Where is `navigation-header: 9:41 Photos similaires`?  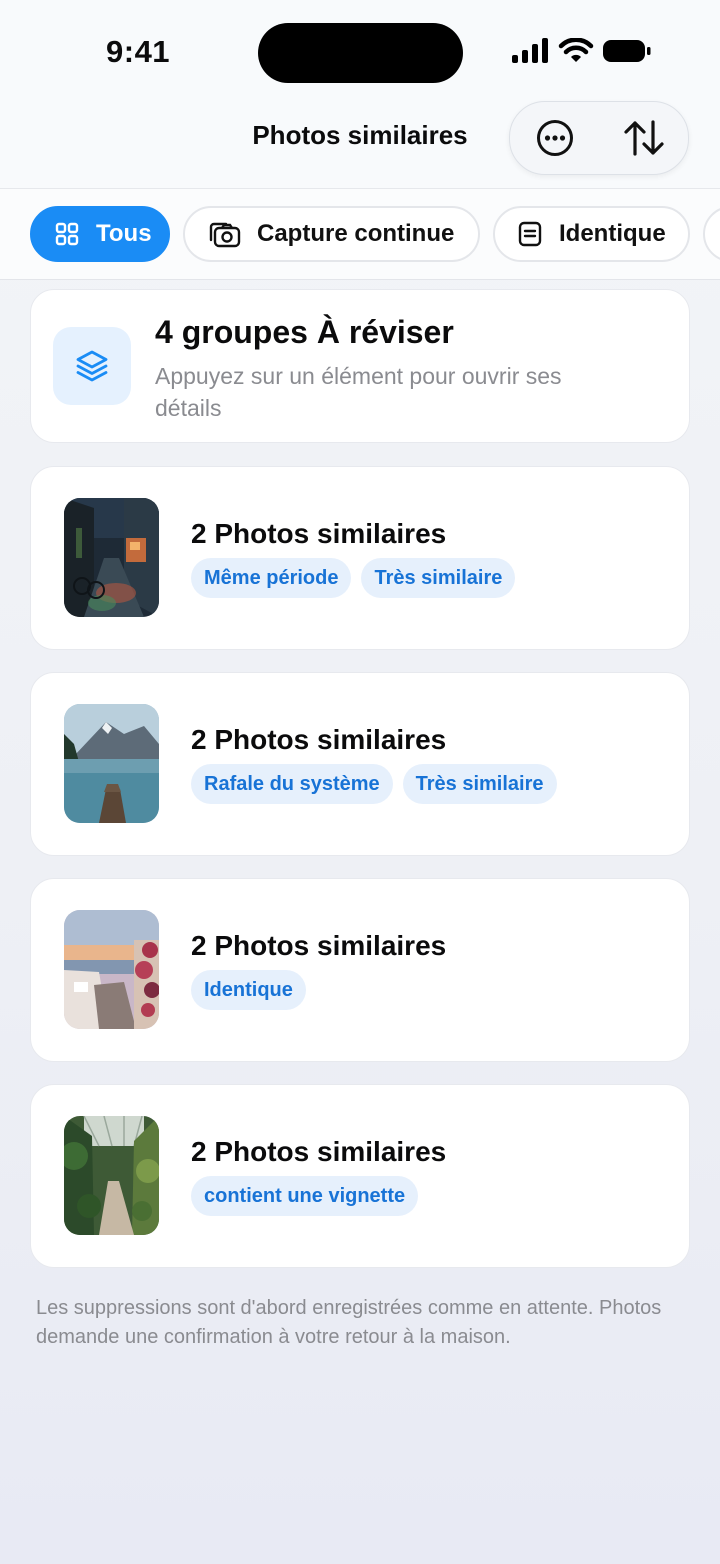
navigation-header: 9:41 Photos similaires is located at coordinates (360, 94).